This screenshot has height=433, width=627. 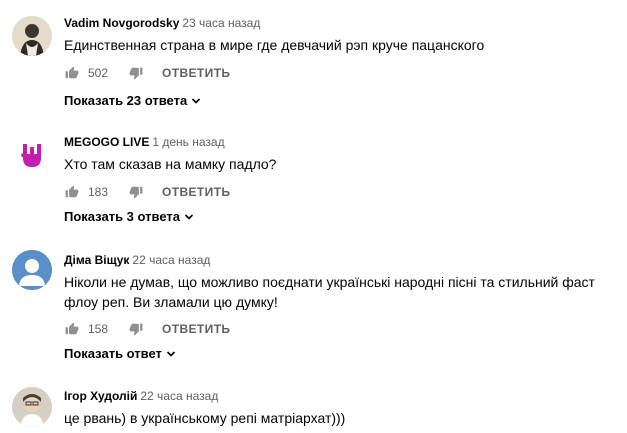 I want to click on comment-actions: 158 ОТВЕТИТЬ, so click(x=147, y=329).